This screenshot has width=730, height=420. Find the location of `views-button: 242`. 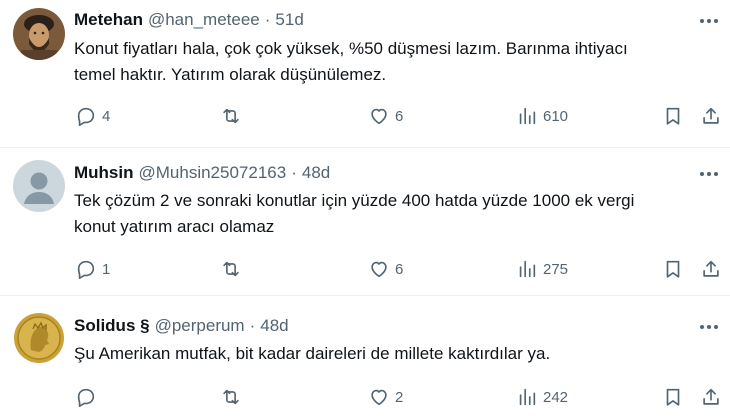

views-button: 242 is located at coordinates (542, 397).